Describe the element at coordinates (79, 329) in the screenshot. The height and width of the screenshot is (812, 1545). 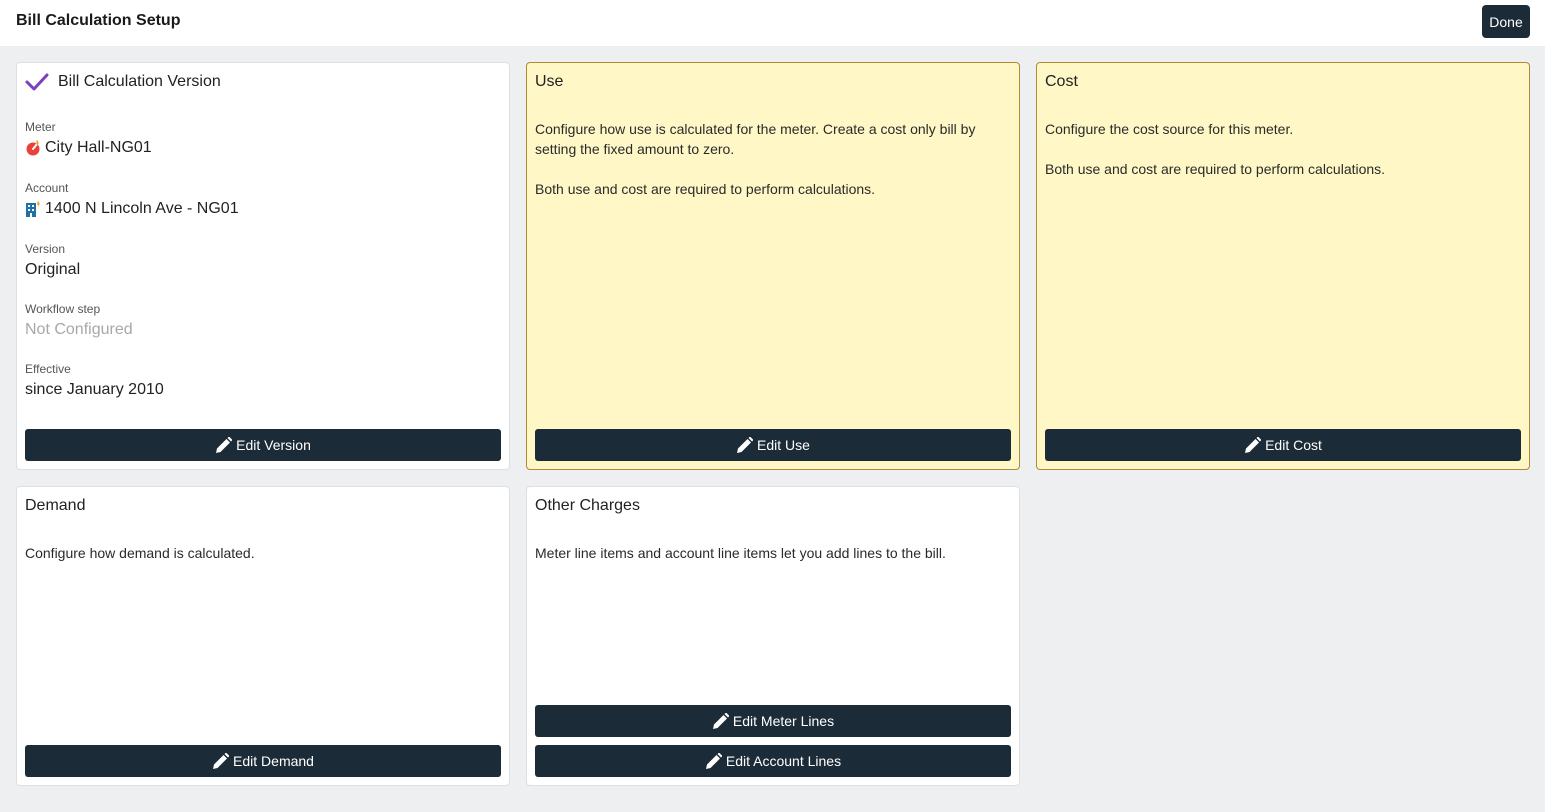
I see `workflow-value: Not Configured` at that location.